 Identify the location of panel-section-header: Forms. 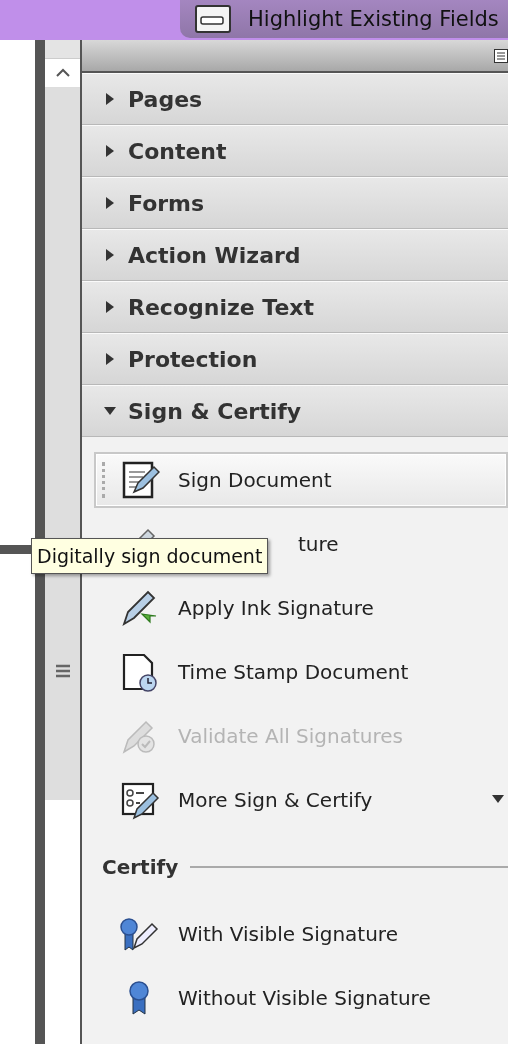
(295, 203).